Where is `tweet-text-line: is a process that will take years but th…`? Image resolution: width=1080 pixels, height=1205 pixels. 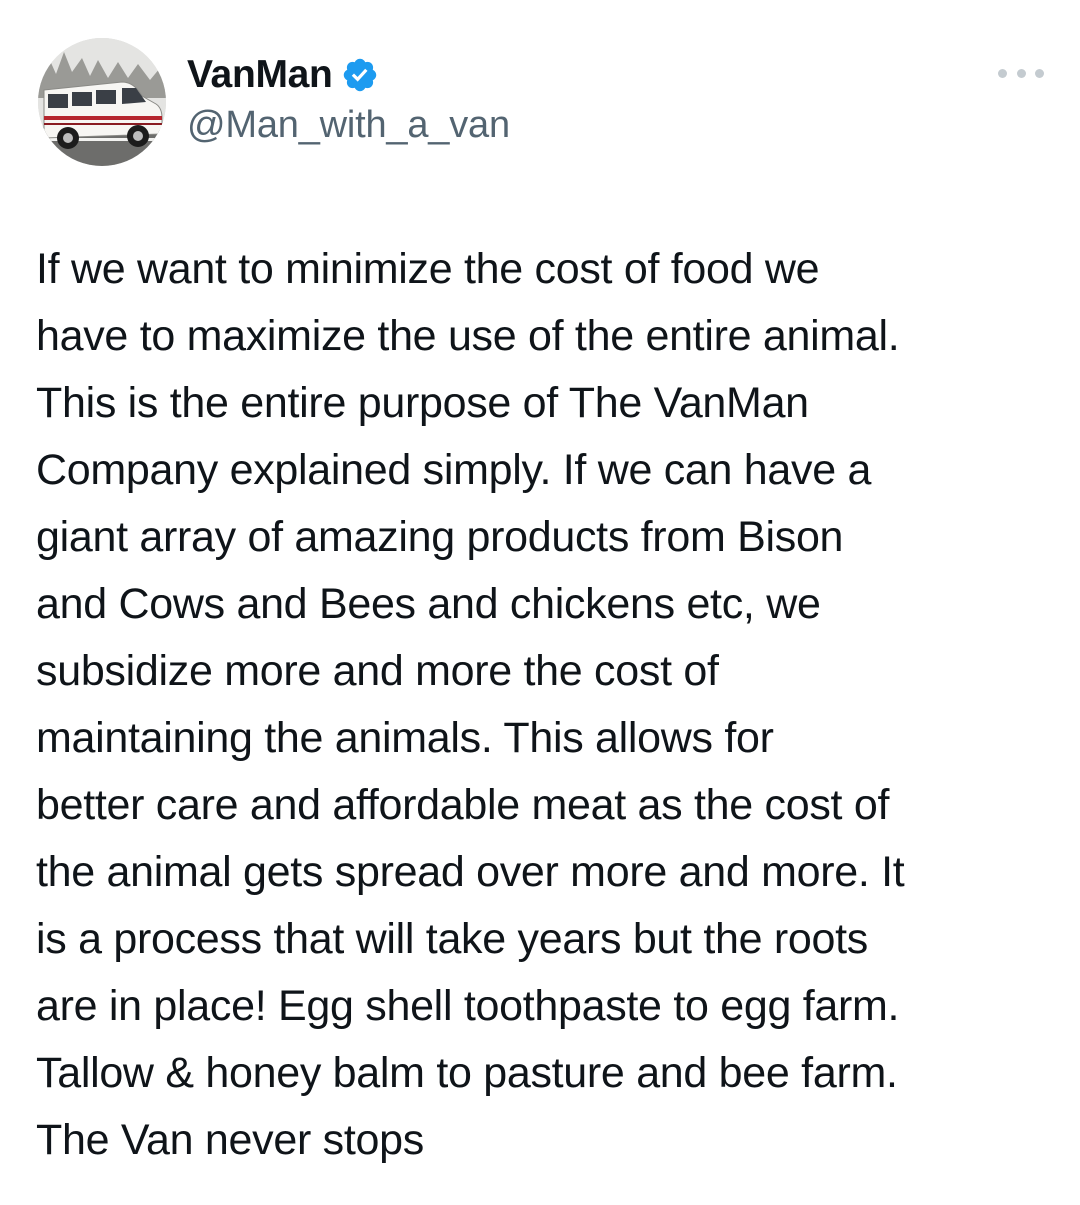
tweet-text-line: is a process that will take years but th… is located at coordinates (452, 939).